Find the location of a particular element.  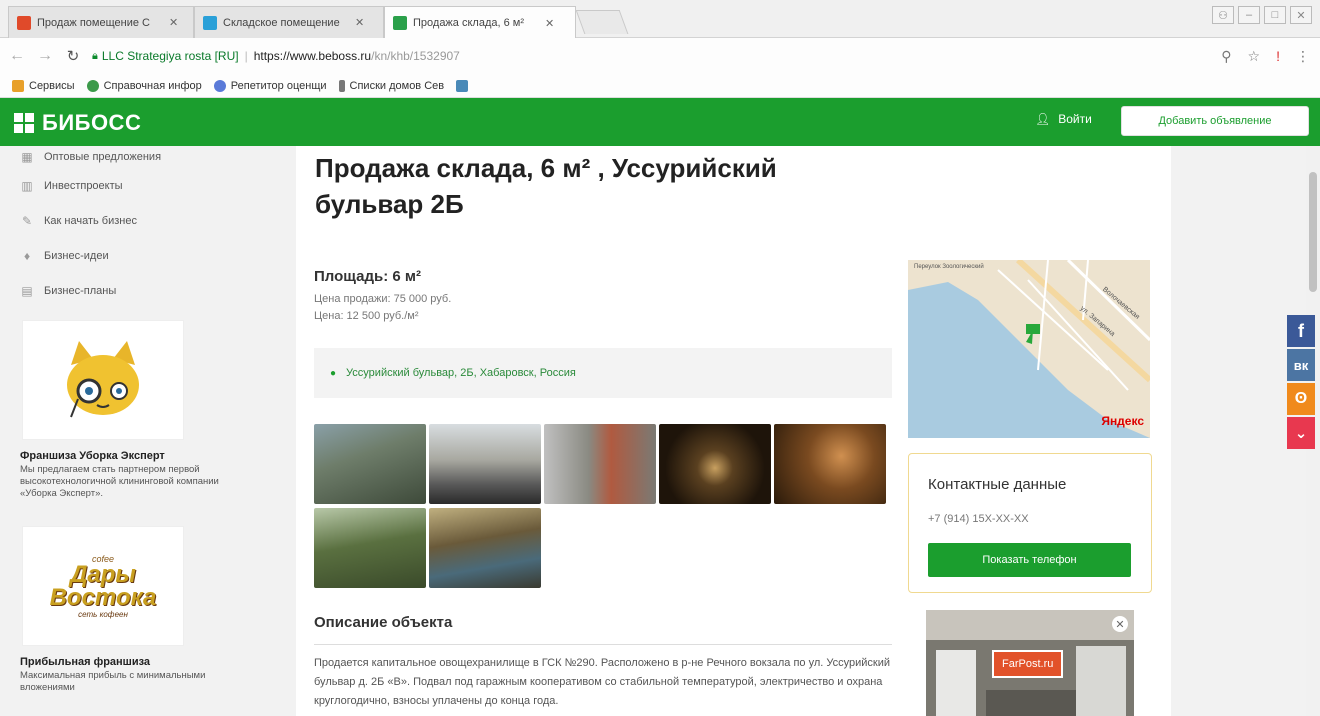

sidebar-item-how-to-start: ✎ Как начать бизнес is located at coordinates (145, 220).